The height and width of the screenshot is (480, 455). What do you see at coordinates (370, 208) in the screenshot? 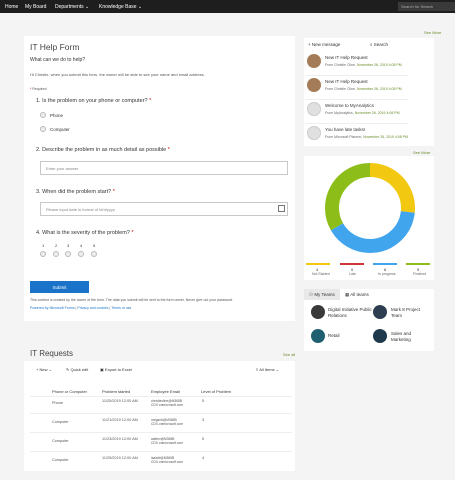
I see `tasks-donut-chart` at bounding box center [370, 208].